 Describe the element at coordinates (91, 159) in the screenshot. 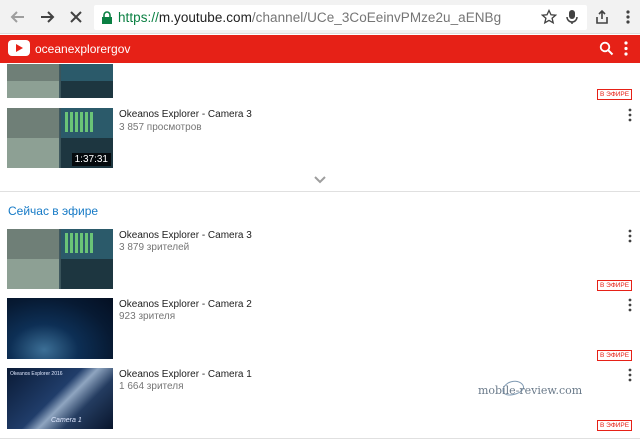

I see `video-duration: 1:37:31` at that location.